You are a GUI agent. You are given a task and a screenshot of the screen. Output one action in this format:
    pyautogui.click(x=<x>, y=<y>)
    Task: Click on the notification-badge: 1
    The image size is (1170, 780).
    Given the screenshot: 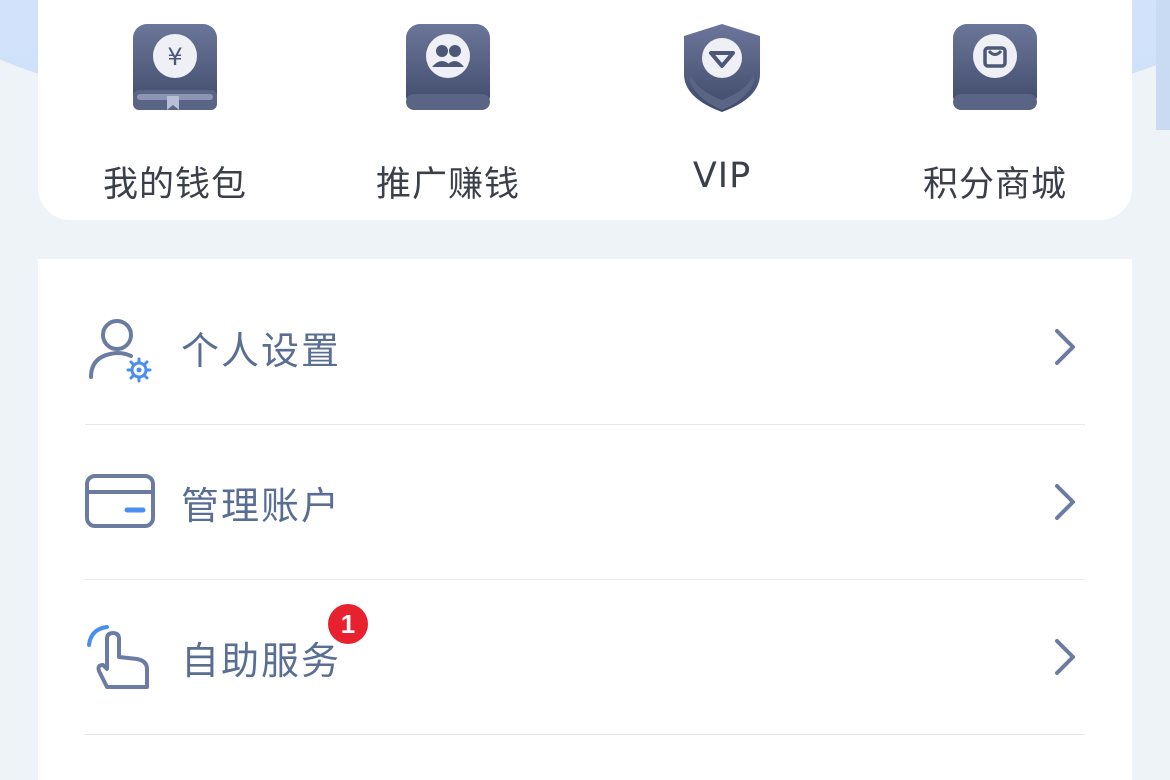 What is the action you would take?
    pyautogui.click(x=348, y=624)
    